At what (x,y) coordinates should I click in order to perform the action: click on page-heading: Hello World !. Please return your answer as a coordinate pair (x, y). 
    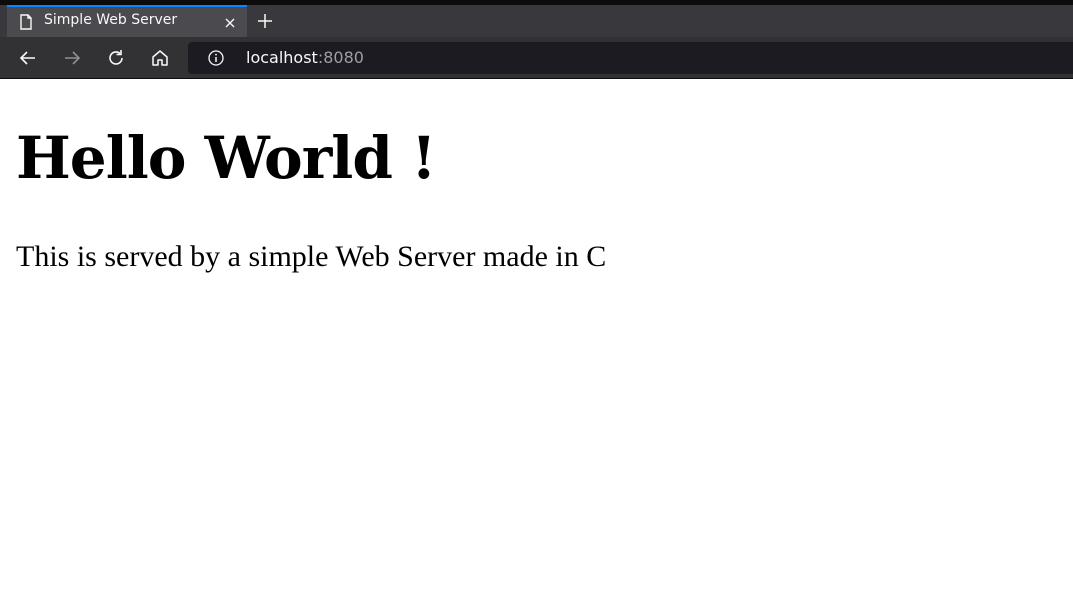
    Looking at the image, I should click on (226, 158).